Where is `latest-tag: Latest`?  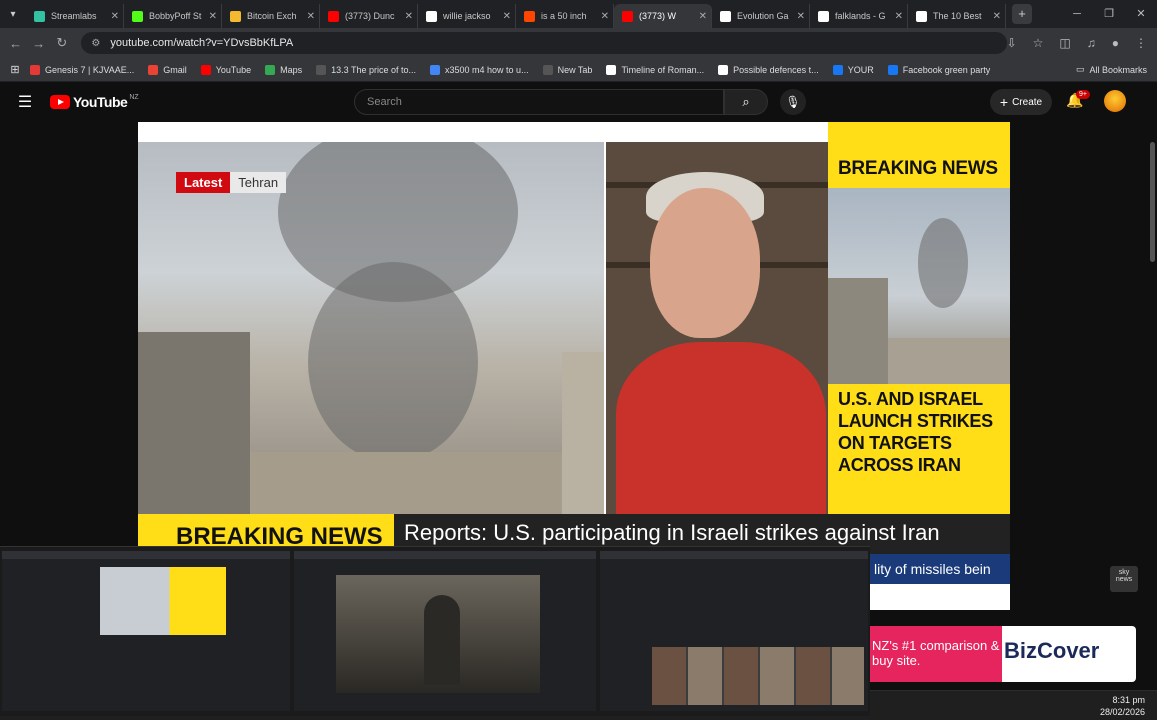
latest-tag: Latest is located at coordinates (203, 182).